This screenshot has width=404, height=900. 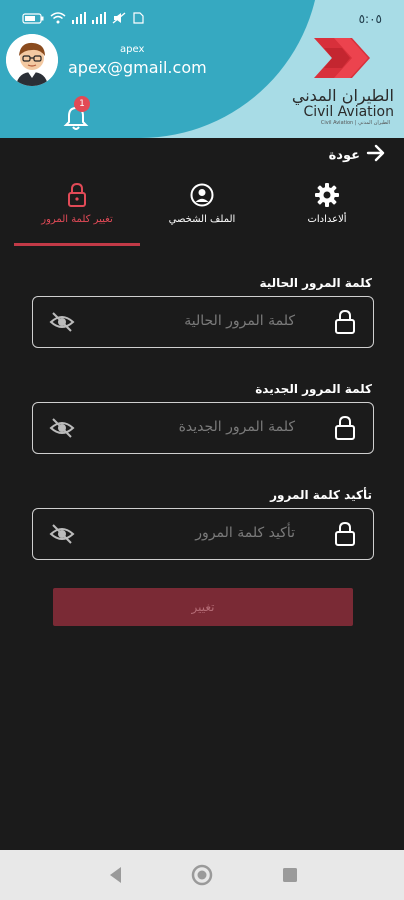 I want to click on system-nav-bar, so click(x=202, y=875).